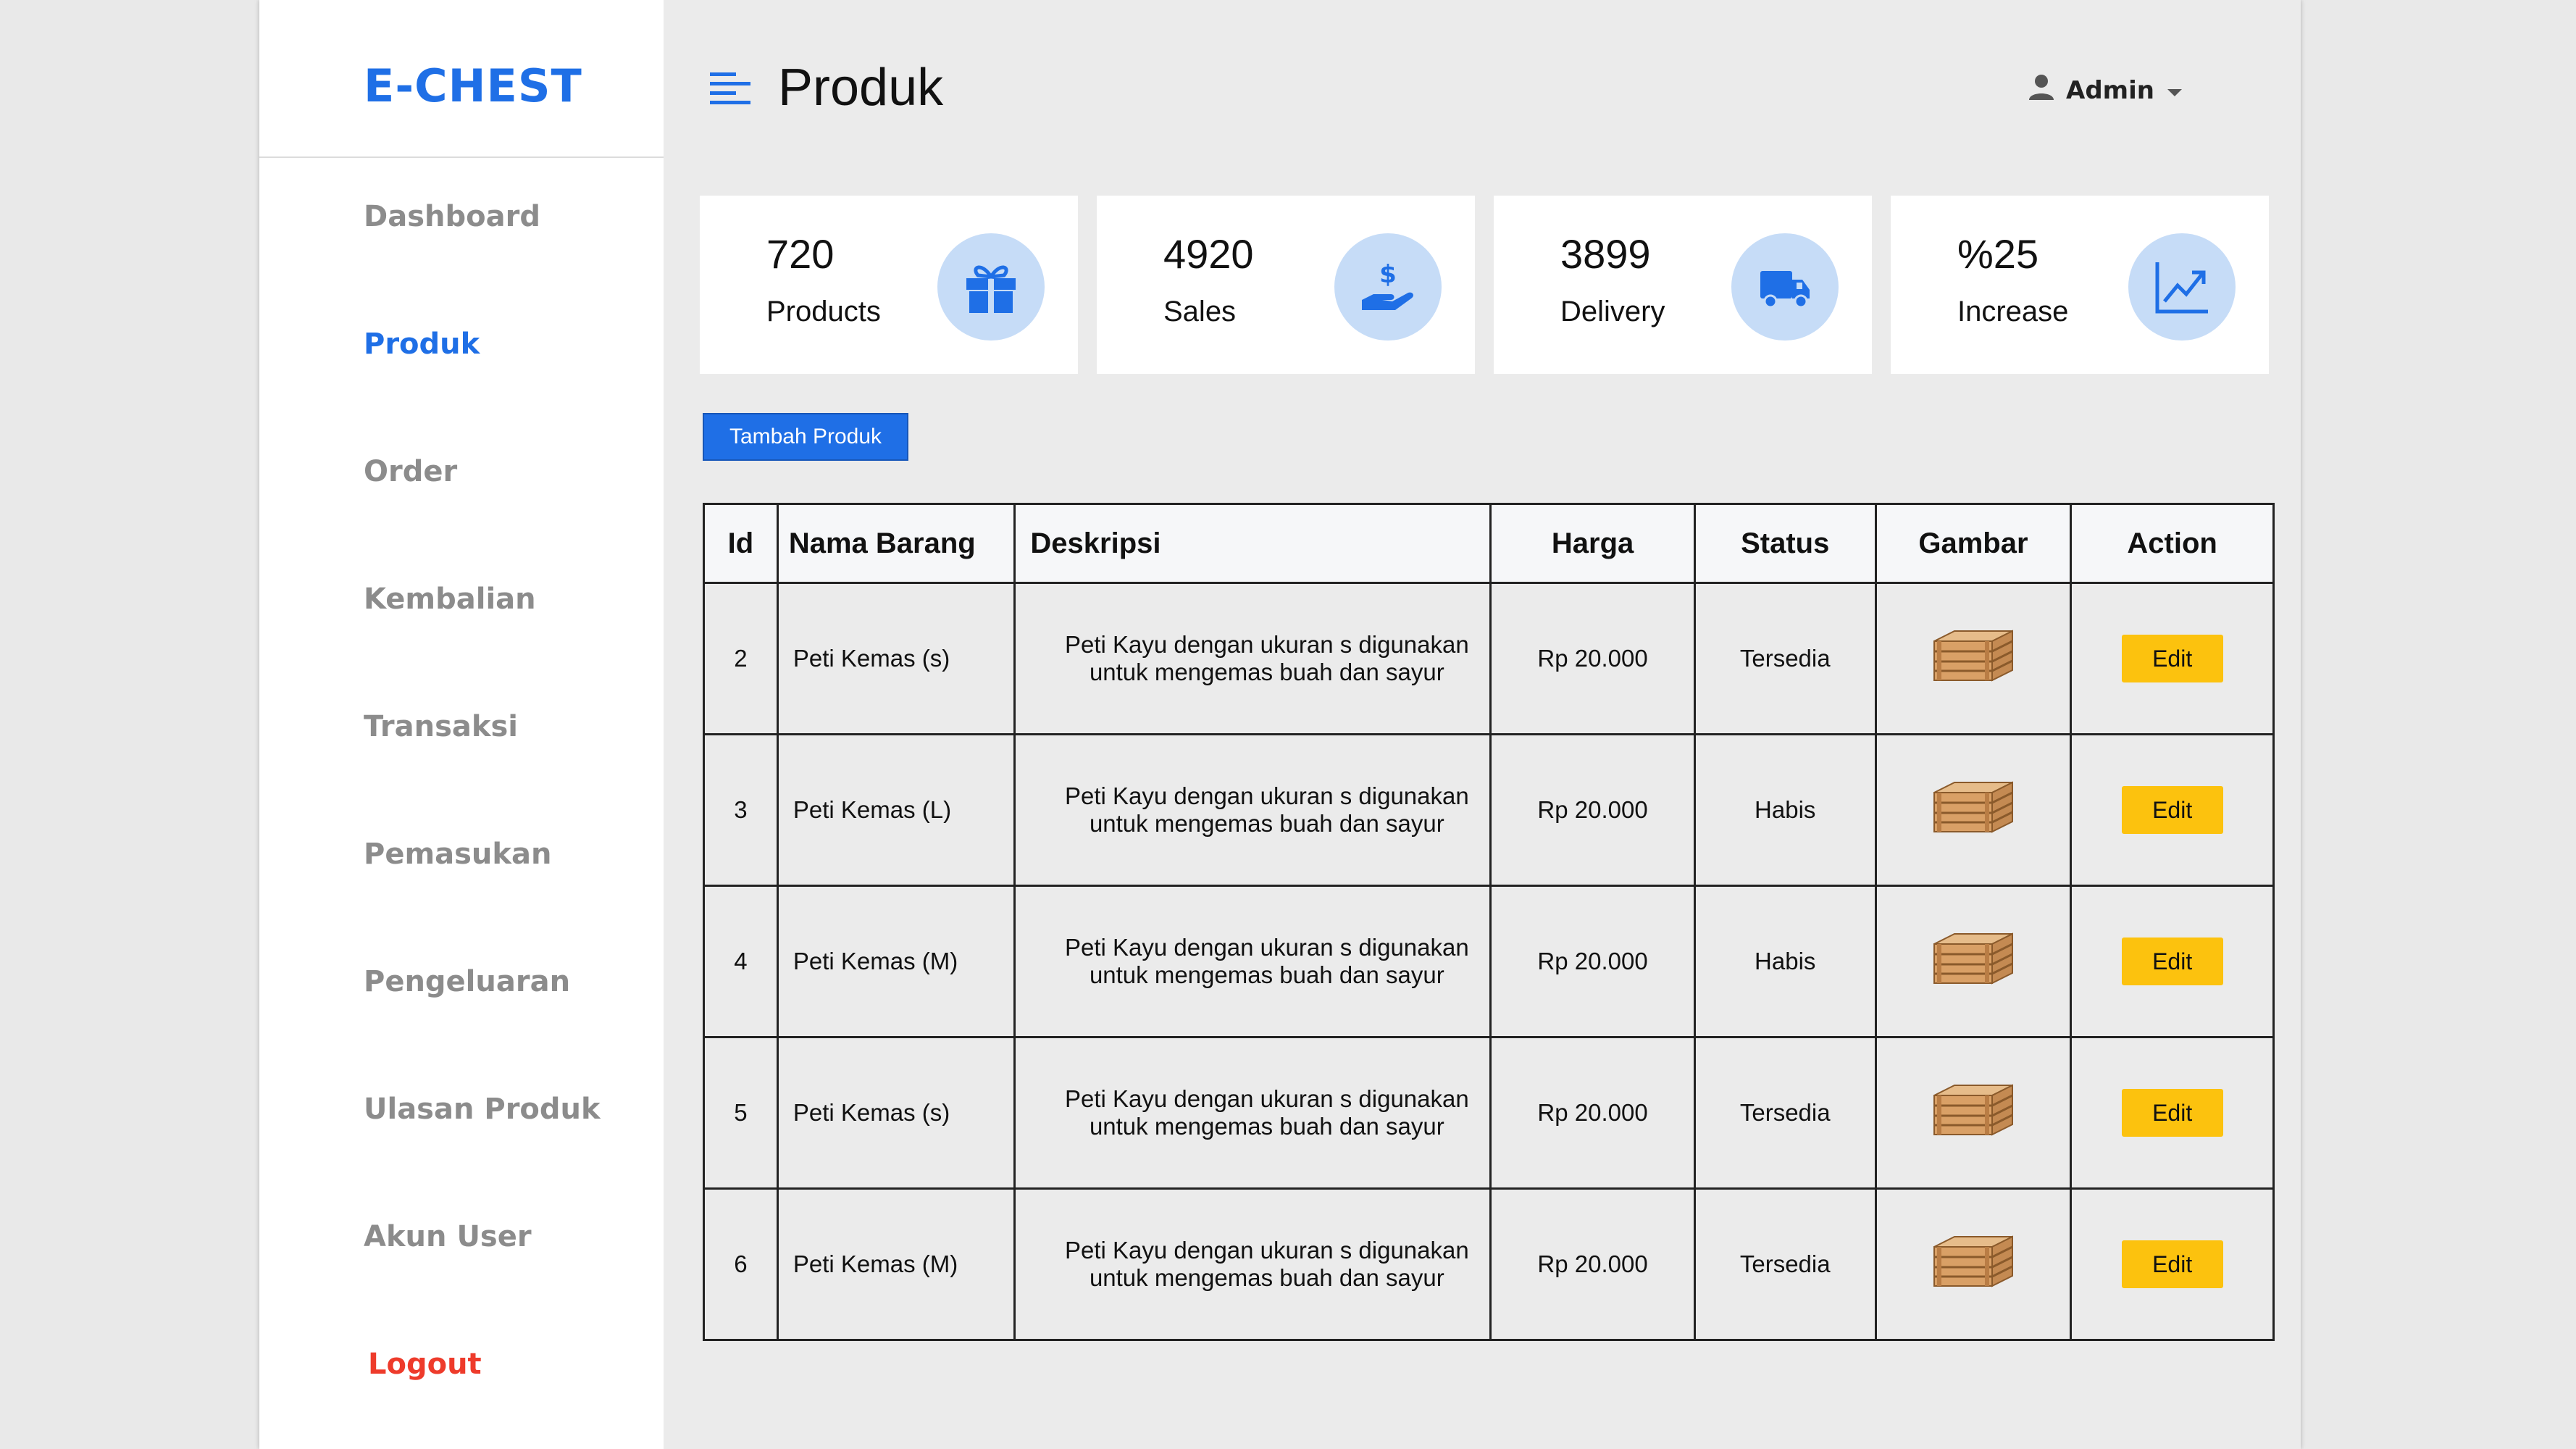 This screenshot has width=2576, height=1449. I want to click on menu-toggle-icon, so click(730, 89).